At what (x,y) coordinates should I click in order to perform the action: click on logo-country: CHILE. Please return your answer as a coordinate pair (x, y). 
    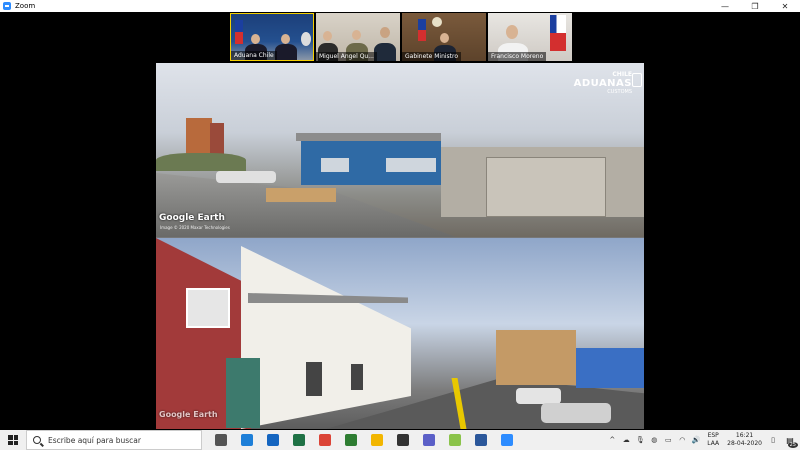
    Looking at the image, I should click on (622, 74).